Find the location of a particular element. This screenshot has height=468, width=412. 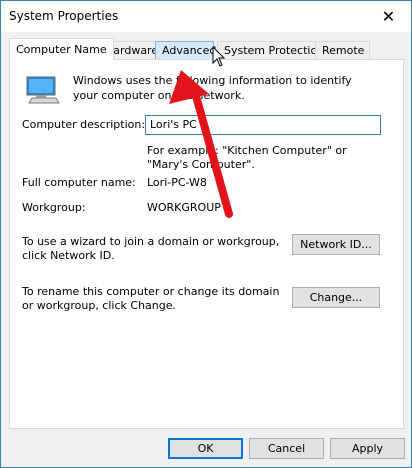

close-icon: ✕ is located at coordinates (388, 16).